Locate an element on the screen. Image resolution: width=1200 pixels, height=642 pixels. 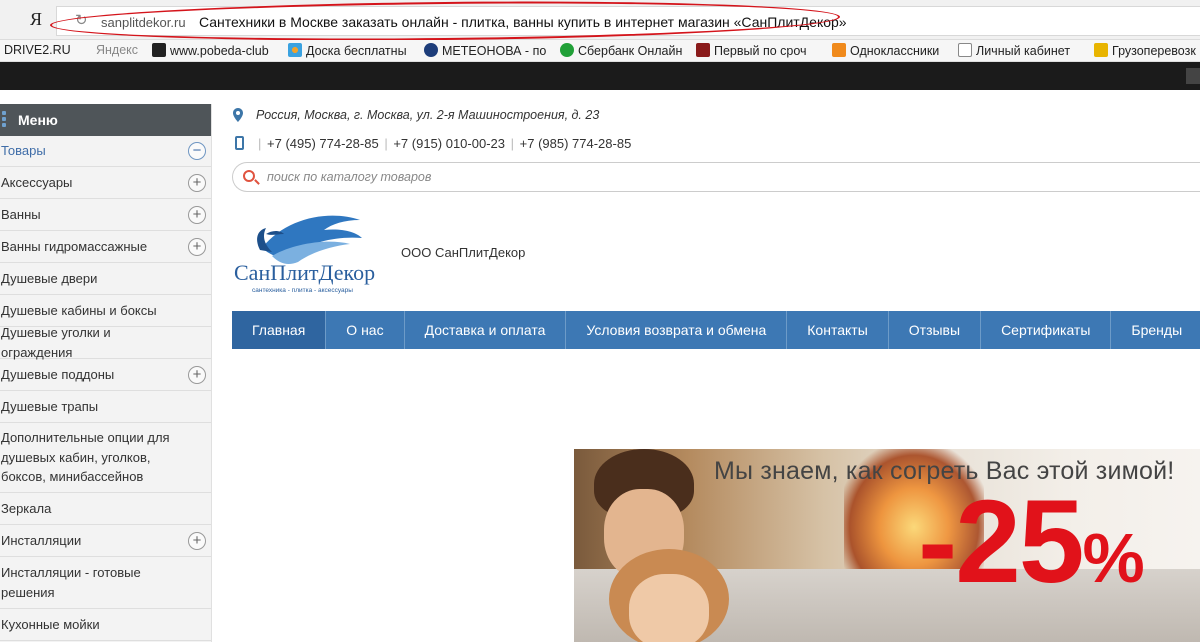
bookmark-label: Одноклассники is located at coordinates (895, 51).